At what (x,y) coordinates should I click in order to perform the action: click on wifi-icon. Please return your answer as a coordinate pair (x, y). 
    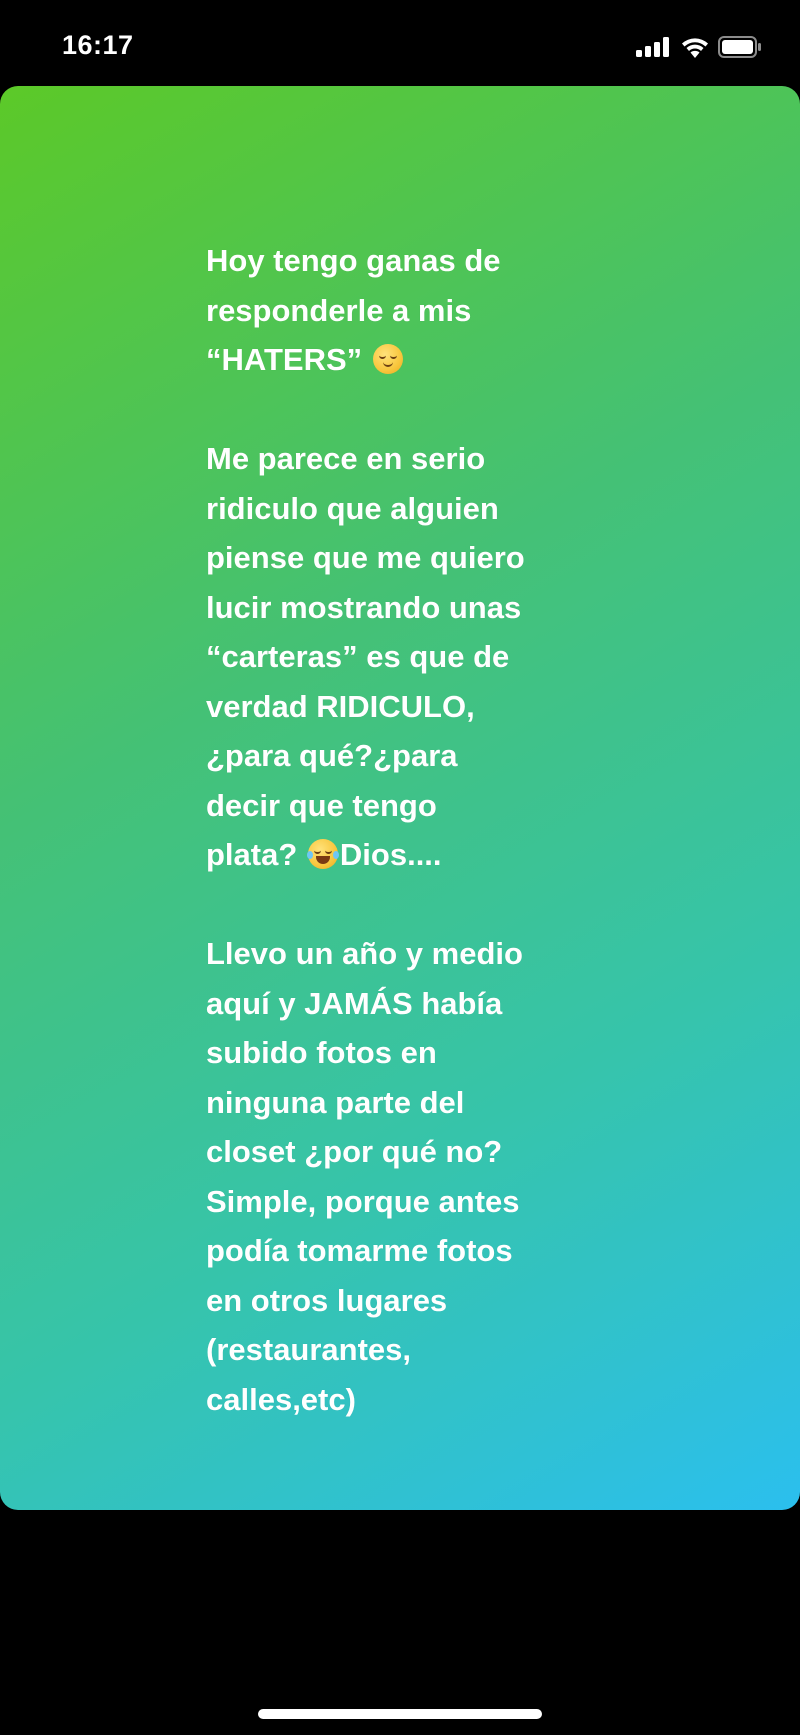
    Looking at the image, I should click on (695, 50).